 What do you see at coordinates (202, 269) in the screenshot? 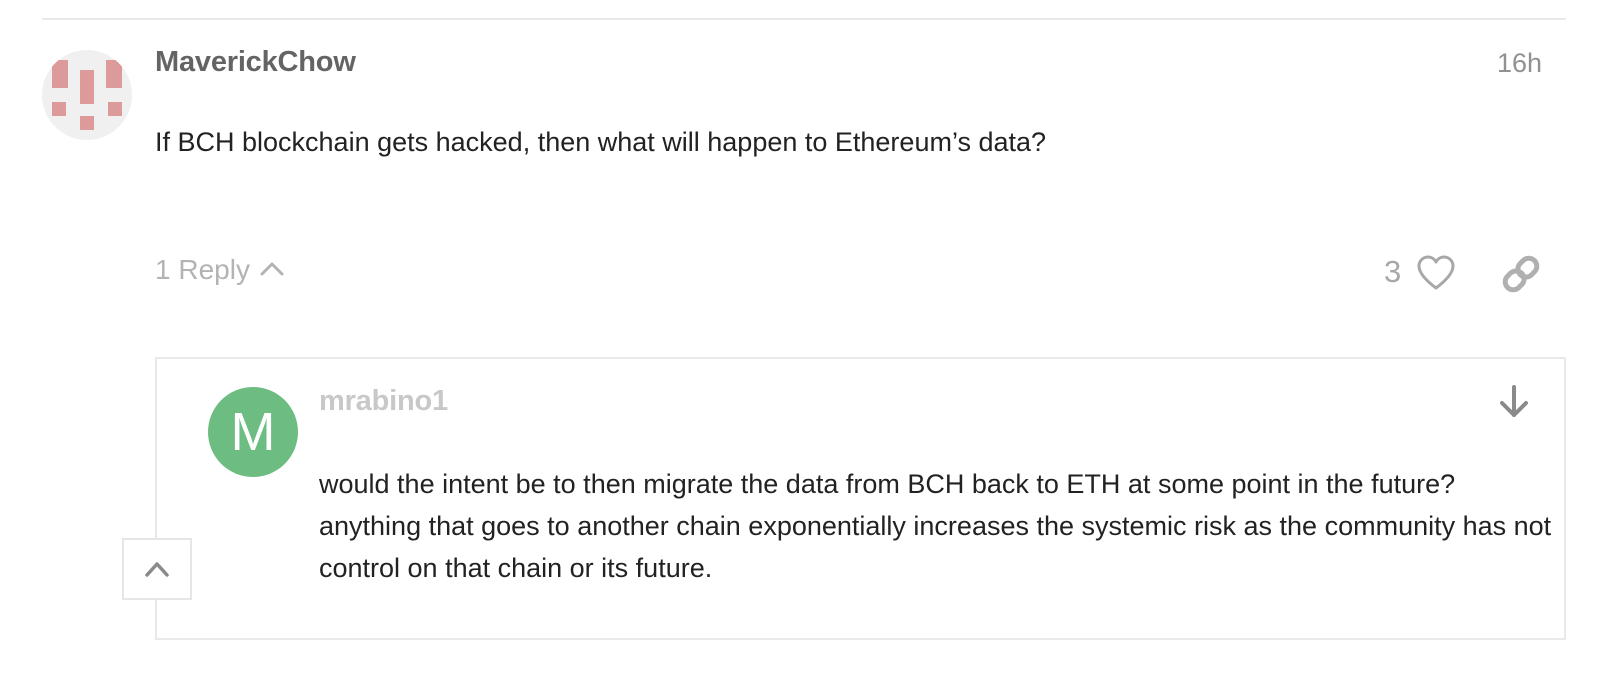
I see `replies-count-label: 1 Reply` at bounding box center [202, 269].